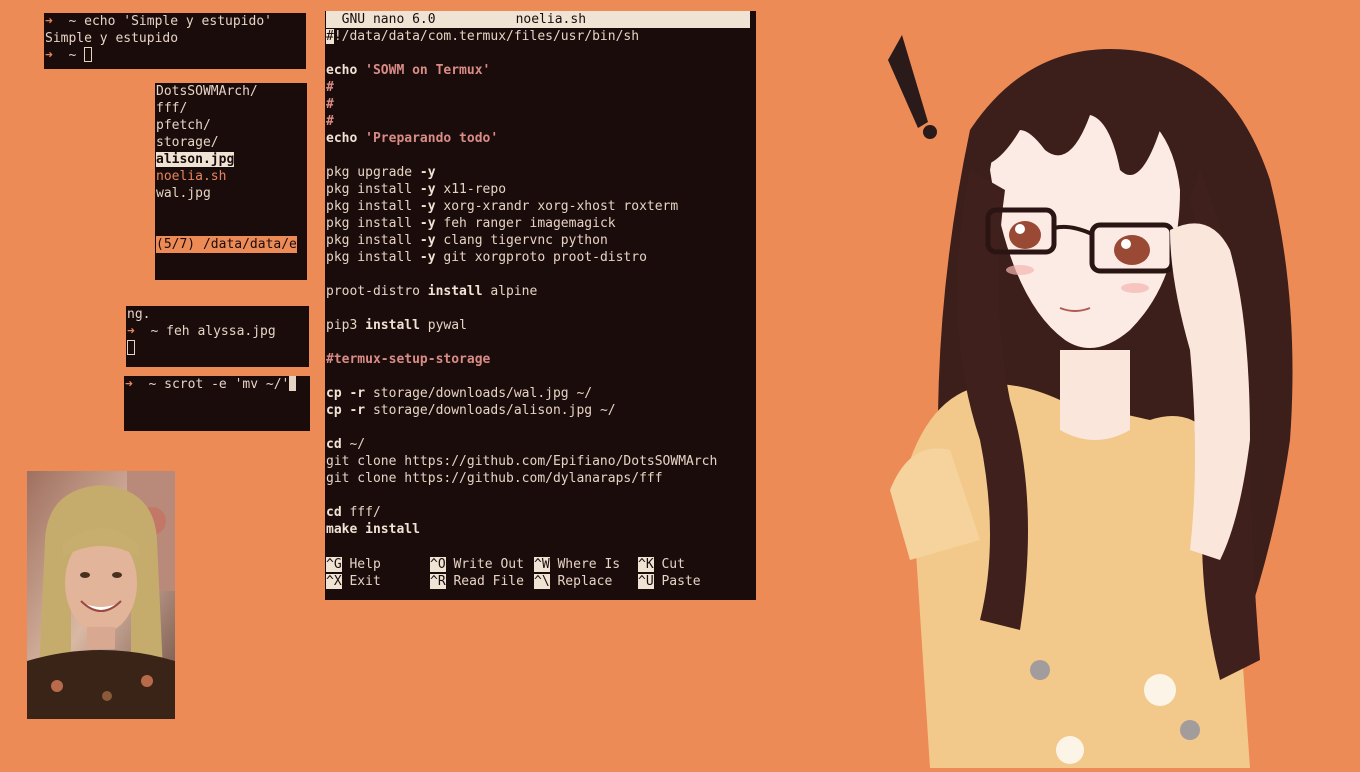 The image size is (1360, 772). Describe the element at coordinates (447, 325) in the screenshot. I see `code-text: pywal` at that location.